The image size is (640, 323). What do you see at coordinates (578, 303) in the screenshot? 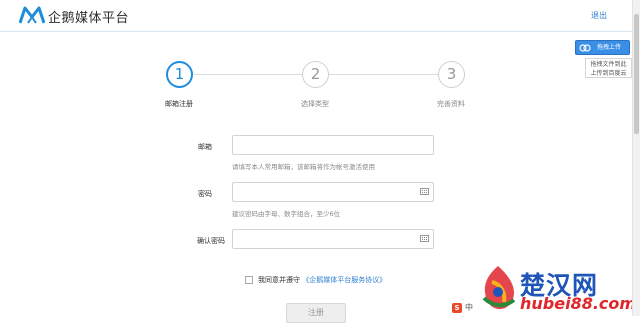
I see `watermark-url: hubei88.com` at bounding box center [578, 303].